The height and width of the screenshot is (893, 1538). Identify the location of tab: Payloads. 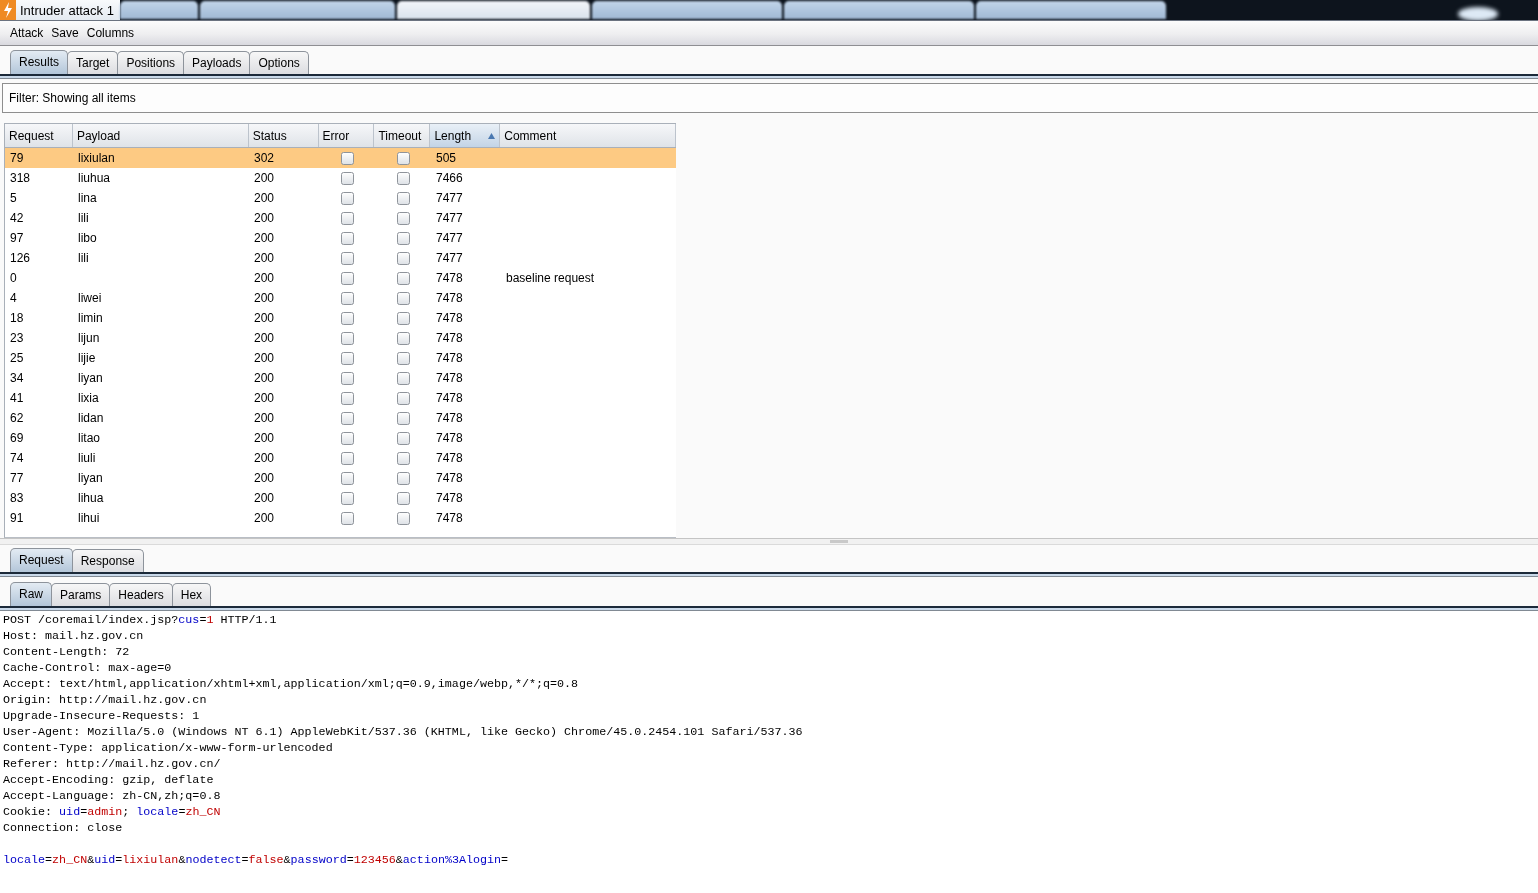
(217, 62).